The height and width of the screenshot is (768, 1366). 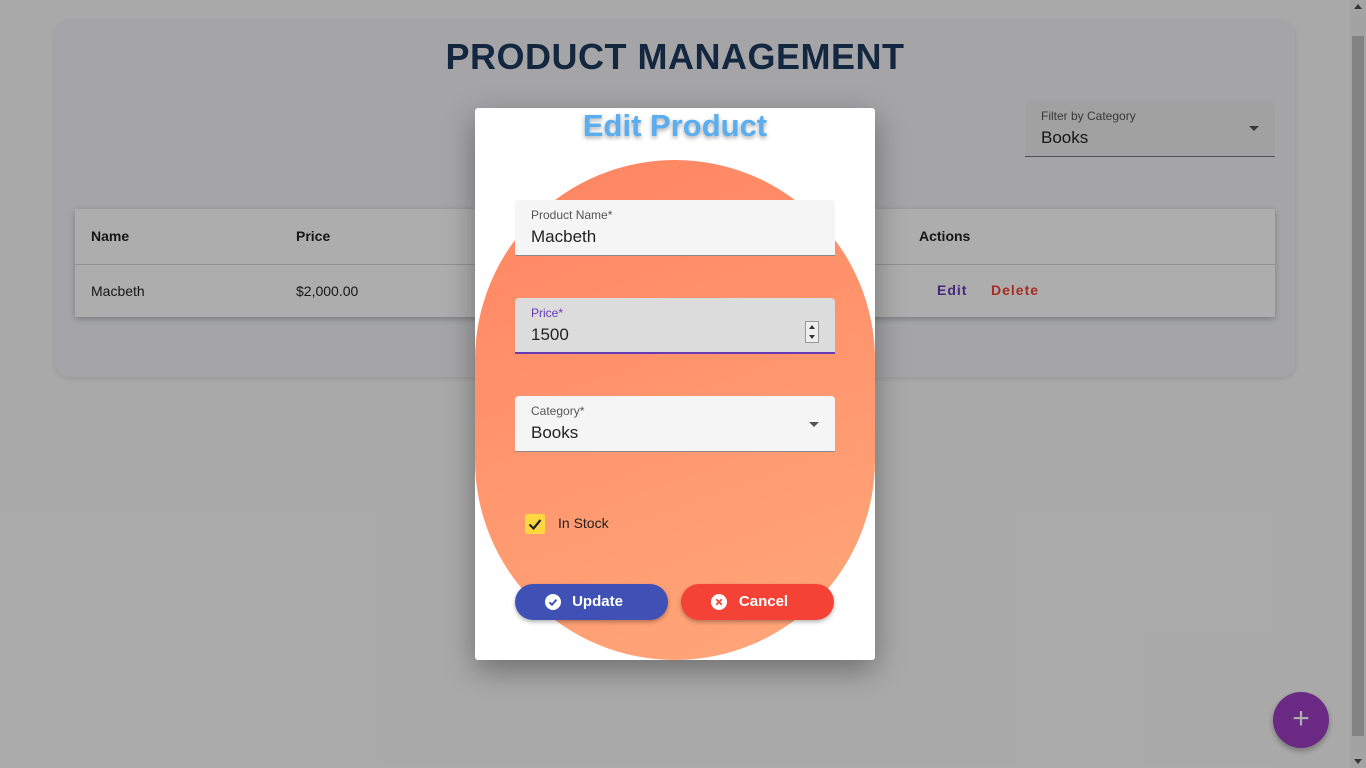 What do you see at coordinates (597, 601) in the screenshot?
I see `update-label: Update` at bounding box center [597, 601].